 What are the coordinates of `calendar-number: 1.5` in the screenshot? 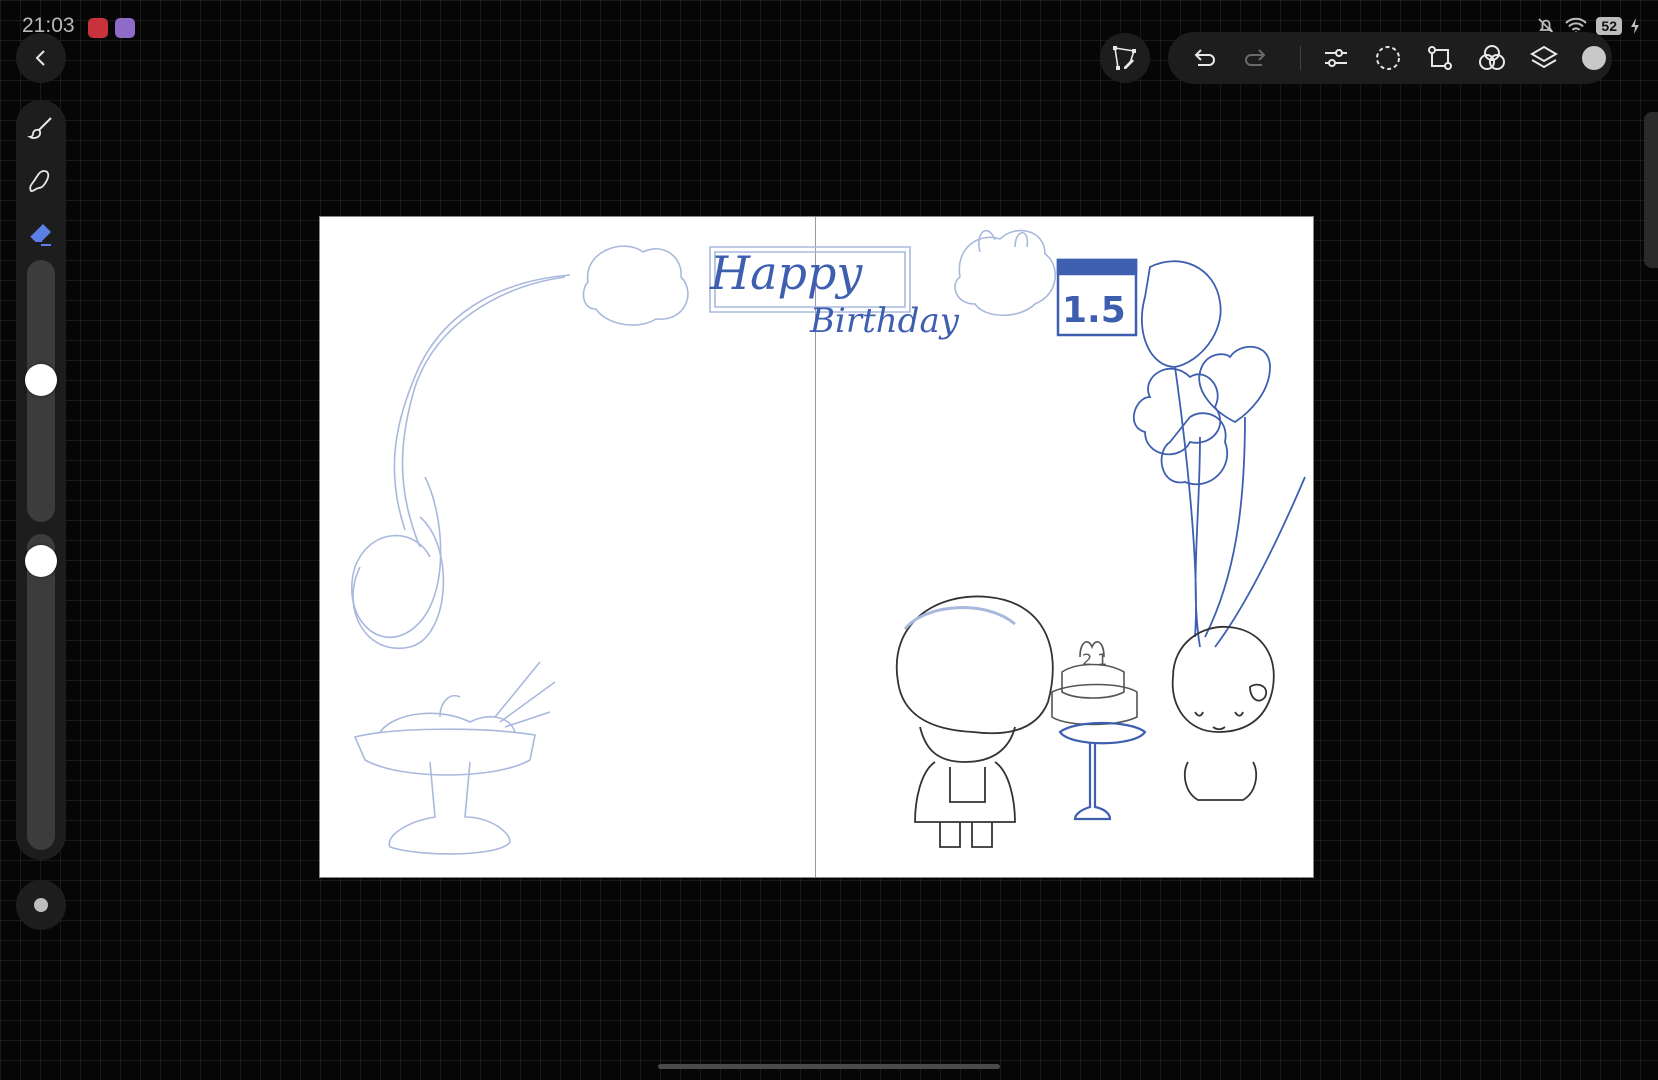 It's located at (1094, 310).